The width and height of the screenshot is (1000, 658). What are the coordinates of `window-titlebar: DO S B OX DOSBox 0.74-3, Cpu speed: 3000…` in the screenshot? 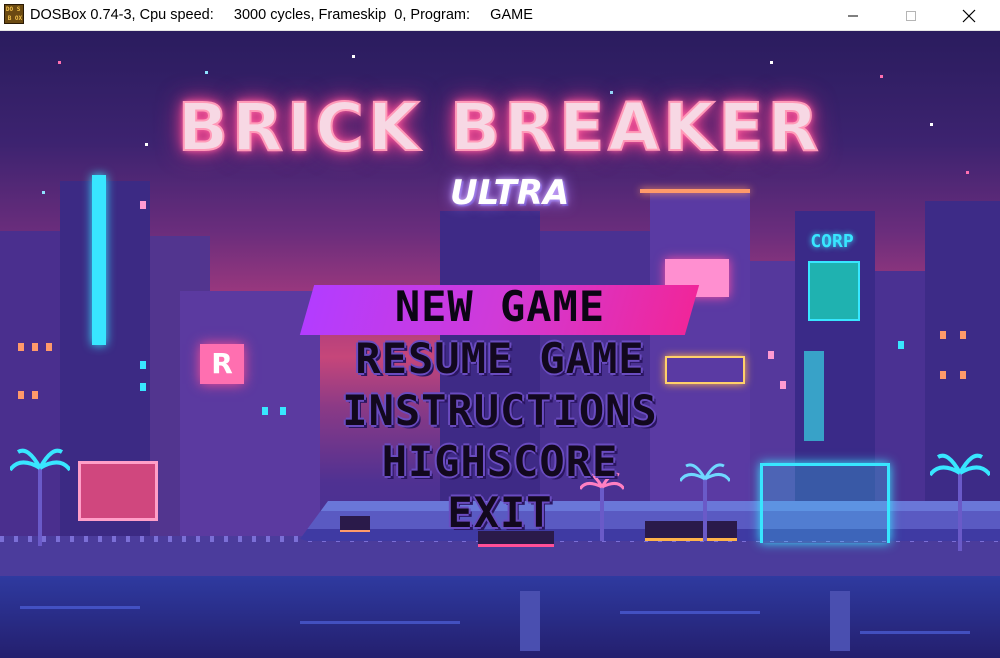 It's located at (500, 15).